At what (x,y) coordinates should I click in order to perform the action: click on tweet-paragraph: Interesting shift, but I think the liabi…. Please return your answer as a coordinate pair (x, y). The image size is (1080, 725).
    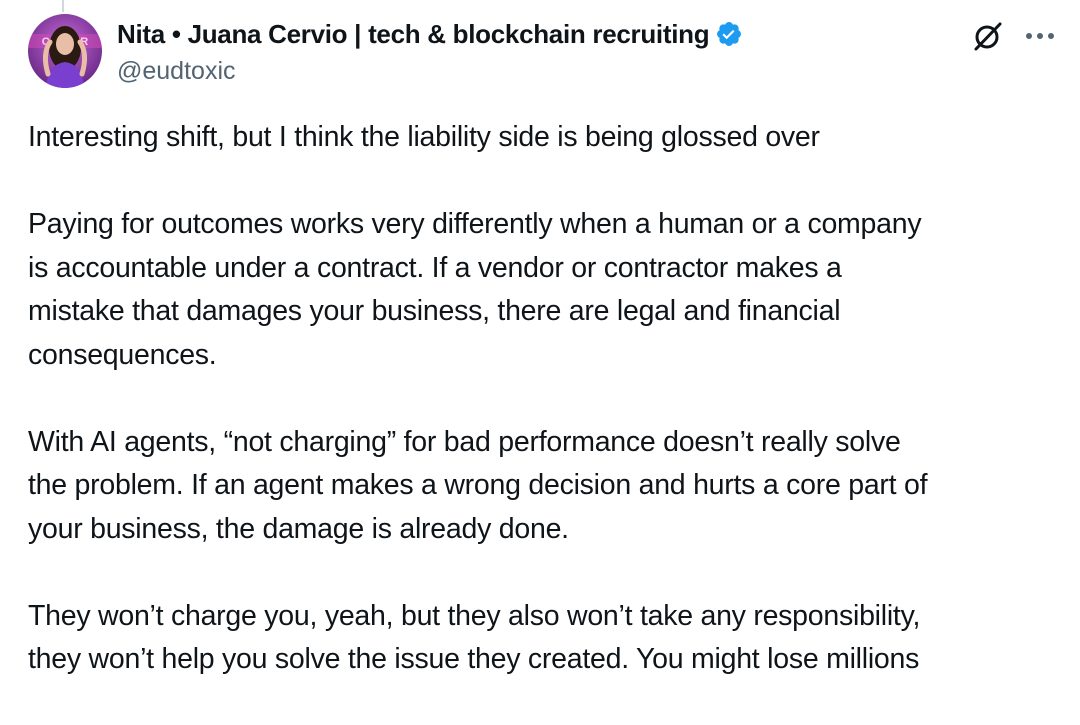
    Looking at the image, I should click on (424, 137).